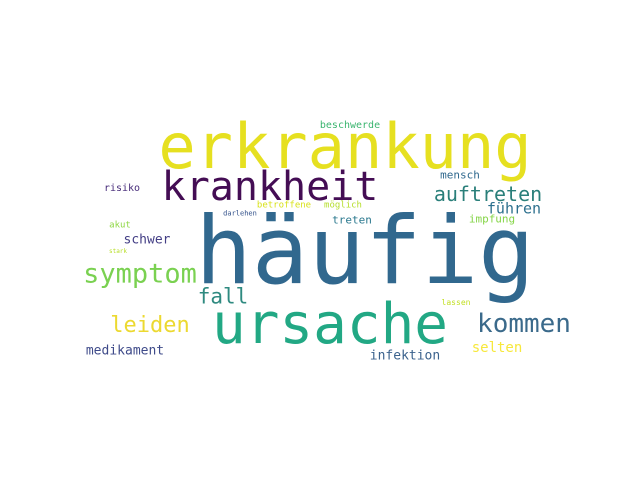 The width and height of the screenshot is (640, 480). I want to click on word-fall: fall, so click(223, 296).